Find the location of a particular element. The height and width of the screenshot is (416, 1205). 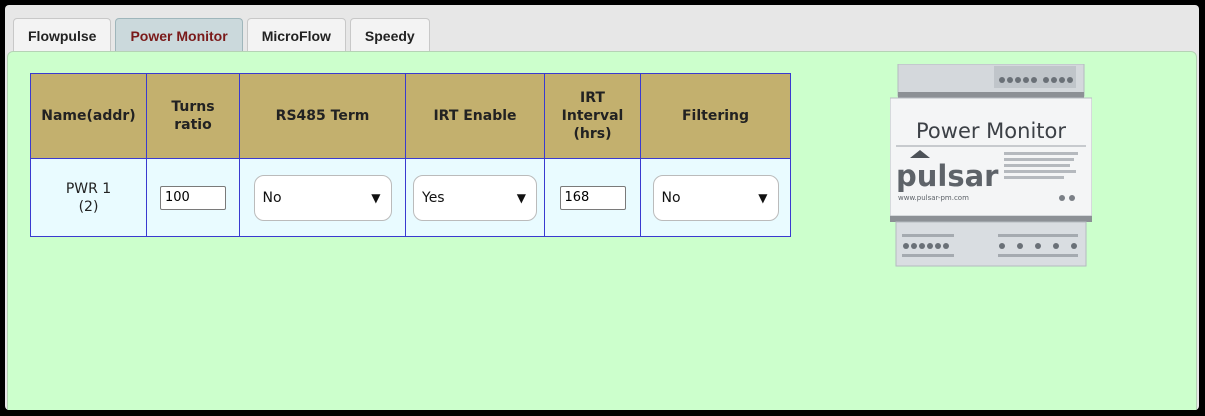

table-row: PWR 1 (2) No ▼ Yes is located at coordinates (410, 197).